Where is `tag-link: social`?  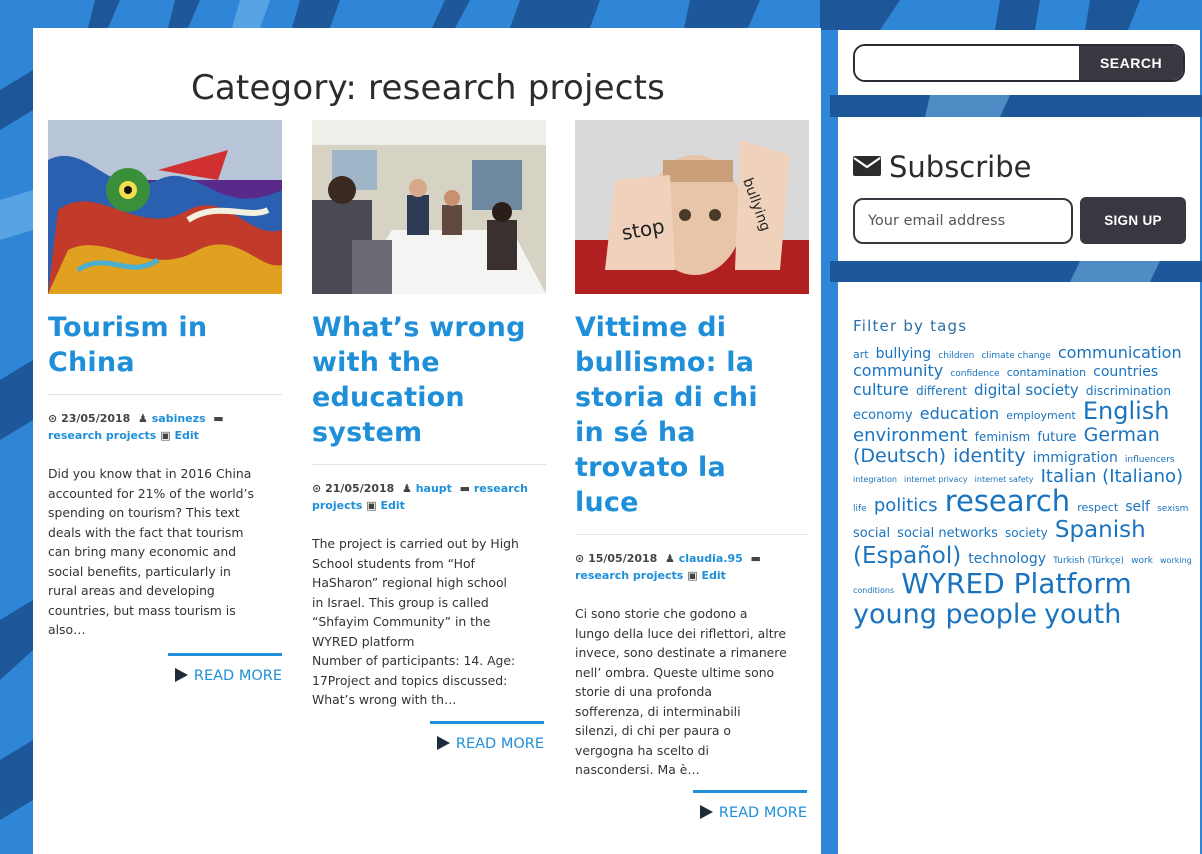 tag-link: social is located at coordinates (871, 533).